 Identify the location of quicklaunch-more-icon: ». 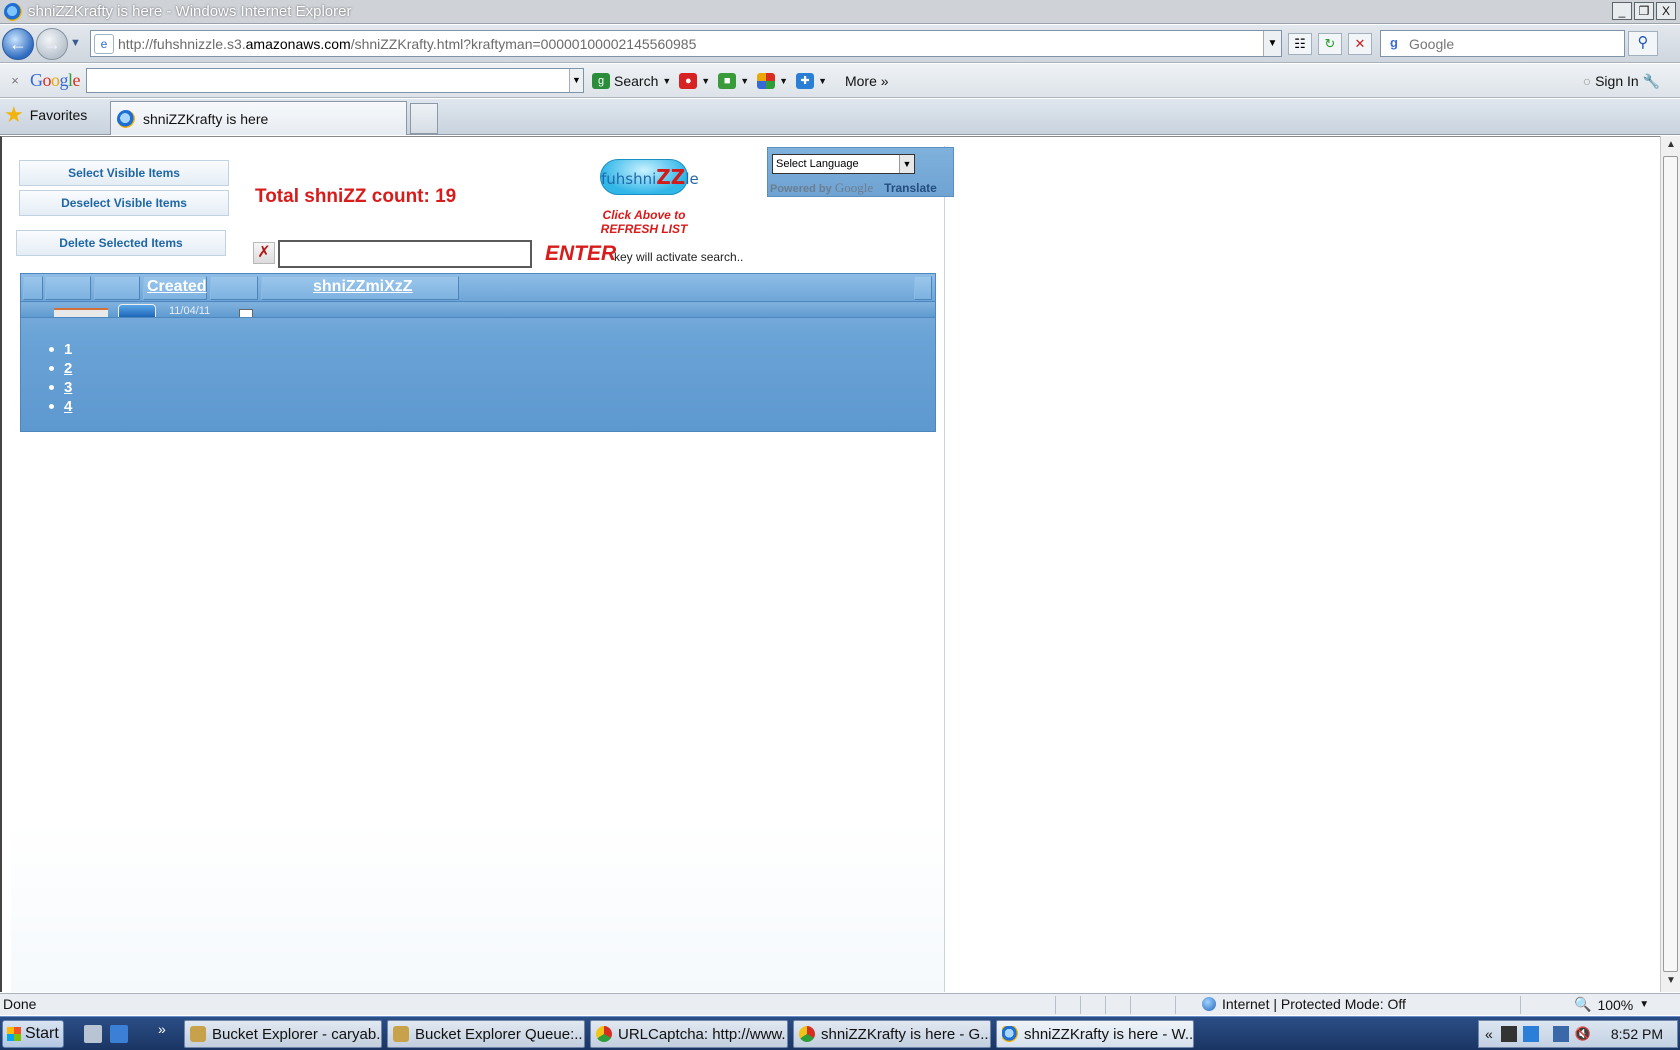
(162, 1029).